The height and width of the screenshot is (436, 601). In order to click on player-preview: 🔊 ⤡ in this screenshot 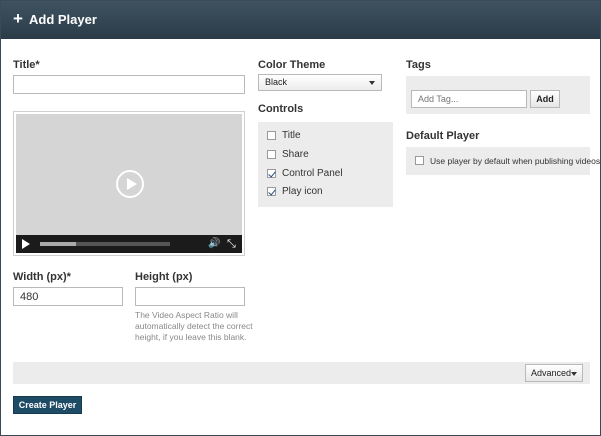, I will do `click(129, 183)`.